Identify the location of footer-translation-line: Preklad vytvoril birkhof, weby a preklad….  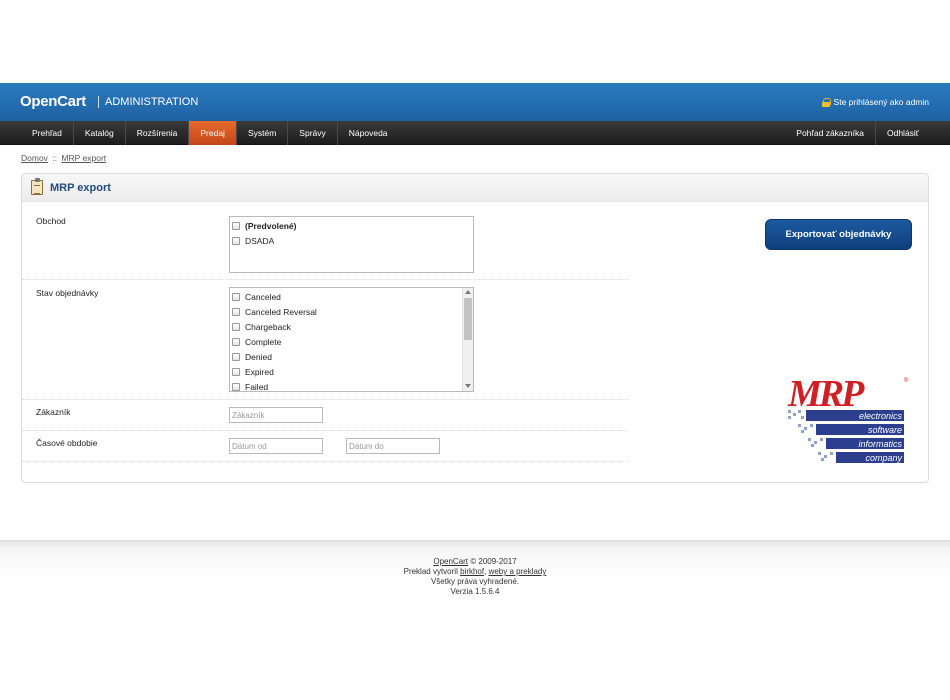
(475, 571).